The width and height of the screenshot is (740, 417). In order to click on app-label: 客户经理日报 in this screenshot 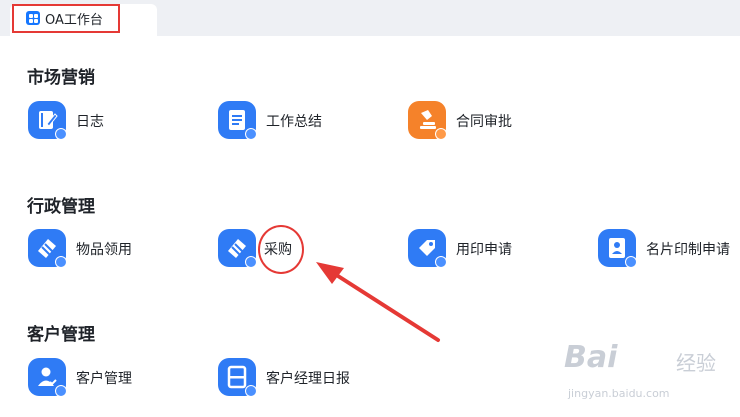, I will do `click(308, 379)`.